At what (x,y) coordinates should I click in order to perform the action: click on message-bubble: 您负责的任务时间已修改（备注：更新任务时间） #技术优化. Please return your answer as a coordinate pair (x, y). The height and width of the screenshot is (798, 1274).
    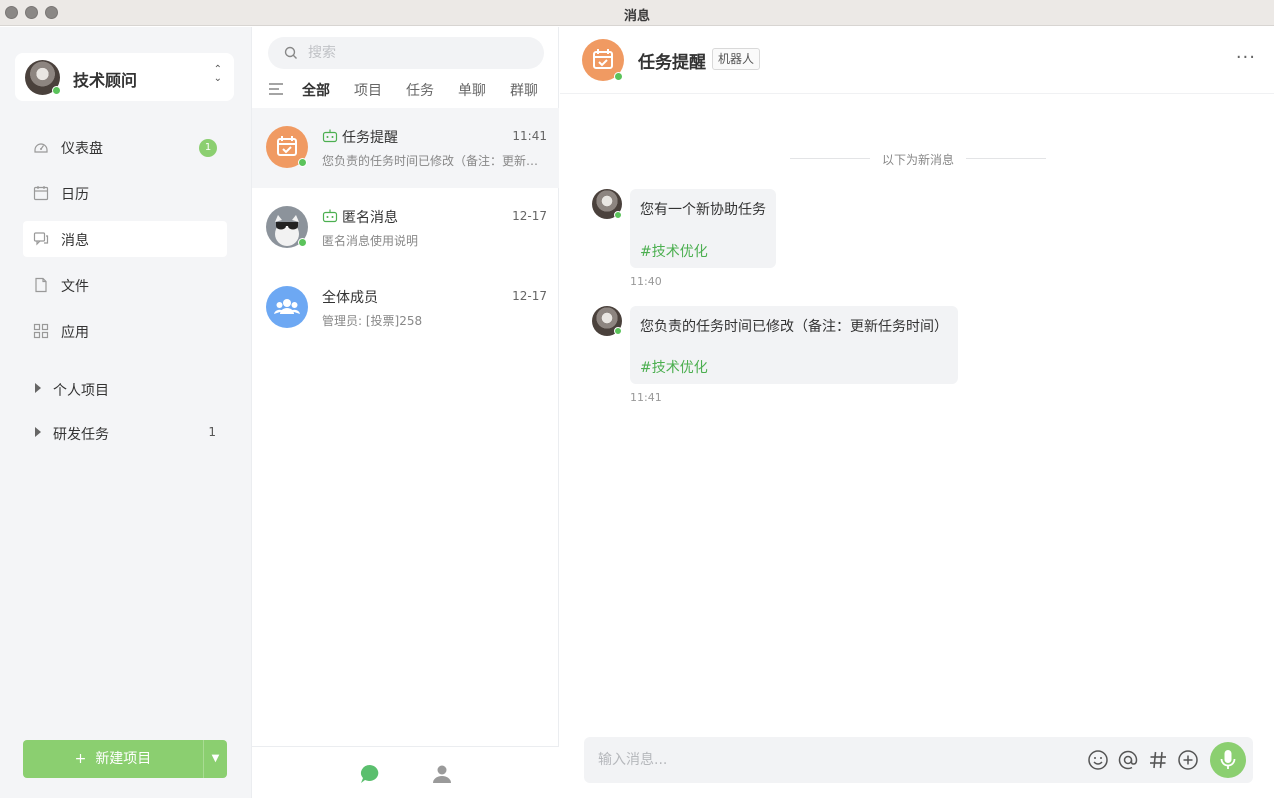
    Looking at the image, I should click on (794, 345).